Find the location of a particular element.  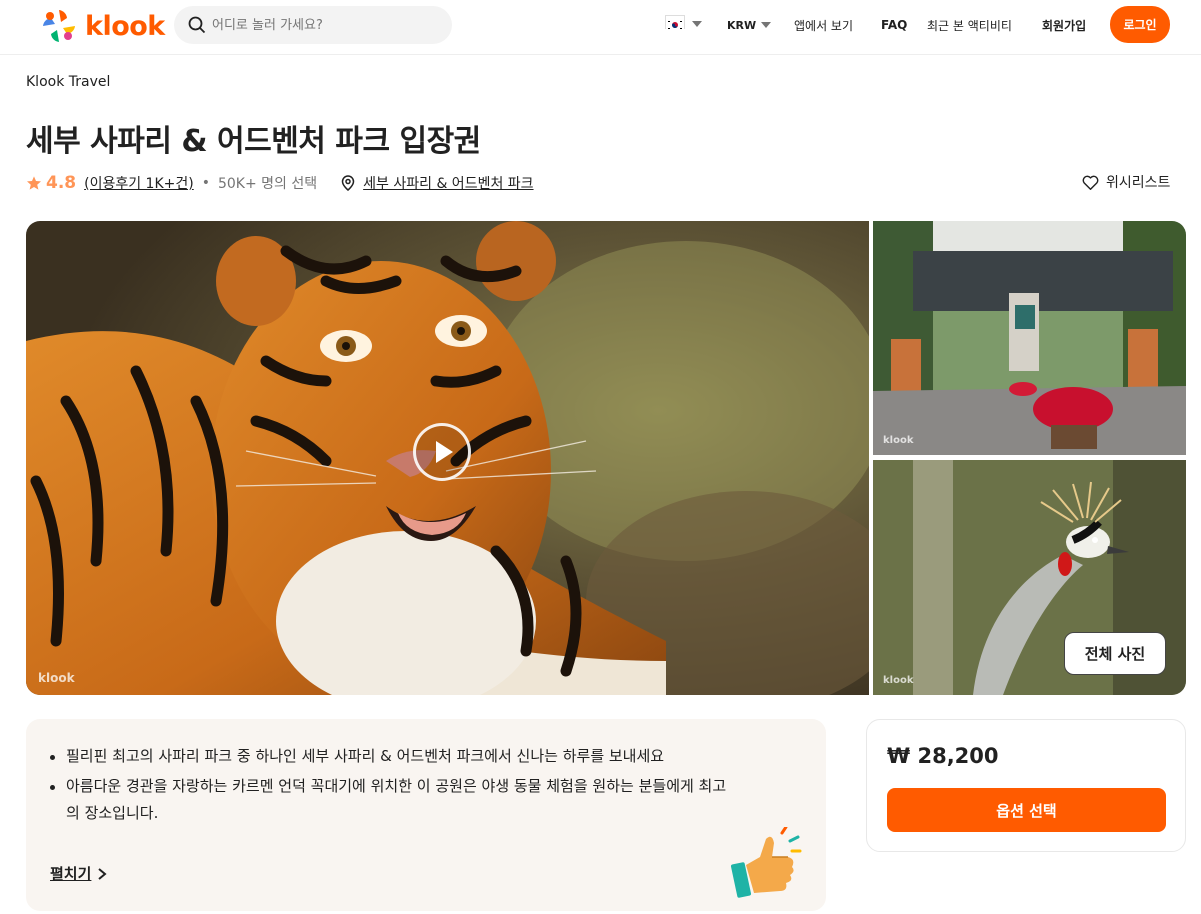

rating-value: 4.8 is located at coordinates (61, 183).